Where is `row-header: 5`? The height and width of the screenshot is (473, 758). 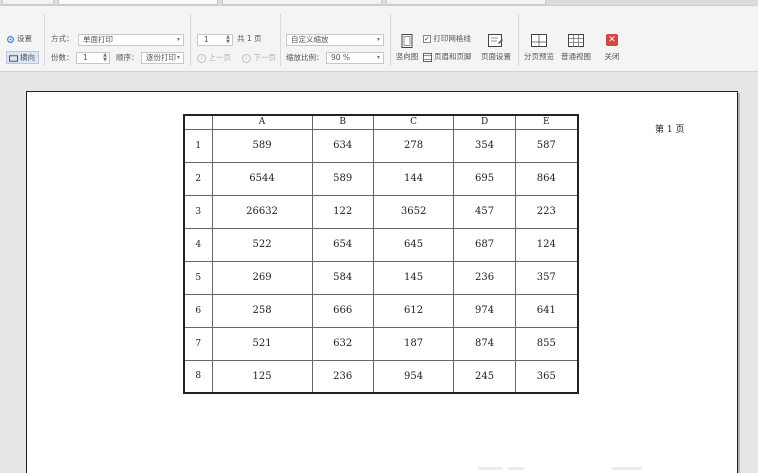
row-header: 5 is located at coordinates (198, 277).